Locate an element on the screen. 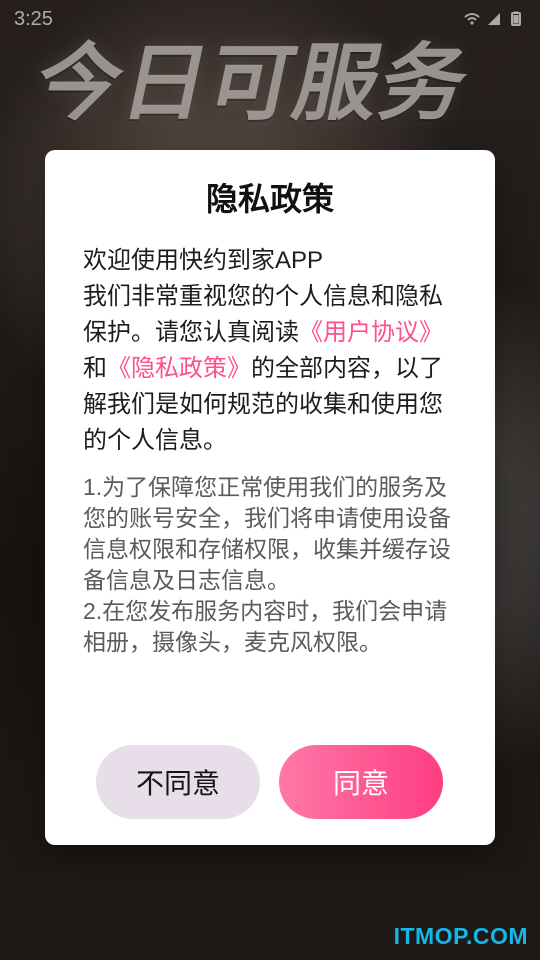 The height and width of the screenshot is (960, 540). disagree-button: 不同意 is located at coordinates (178, 782).